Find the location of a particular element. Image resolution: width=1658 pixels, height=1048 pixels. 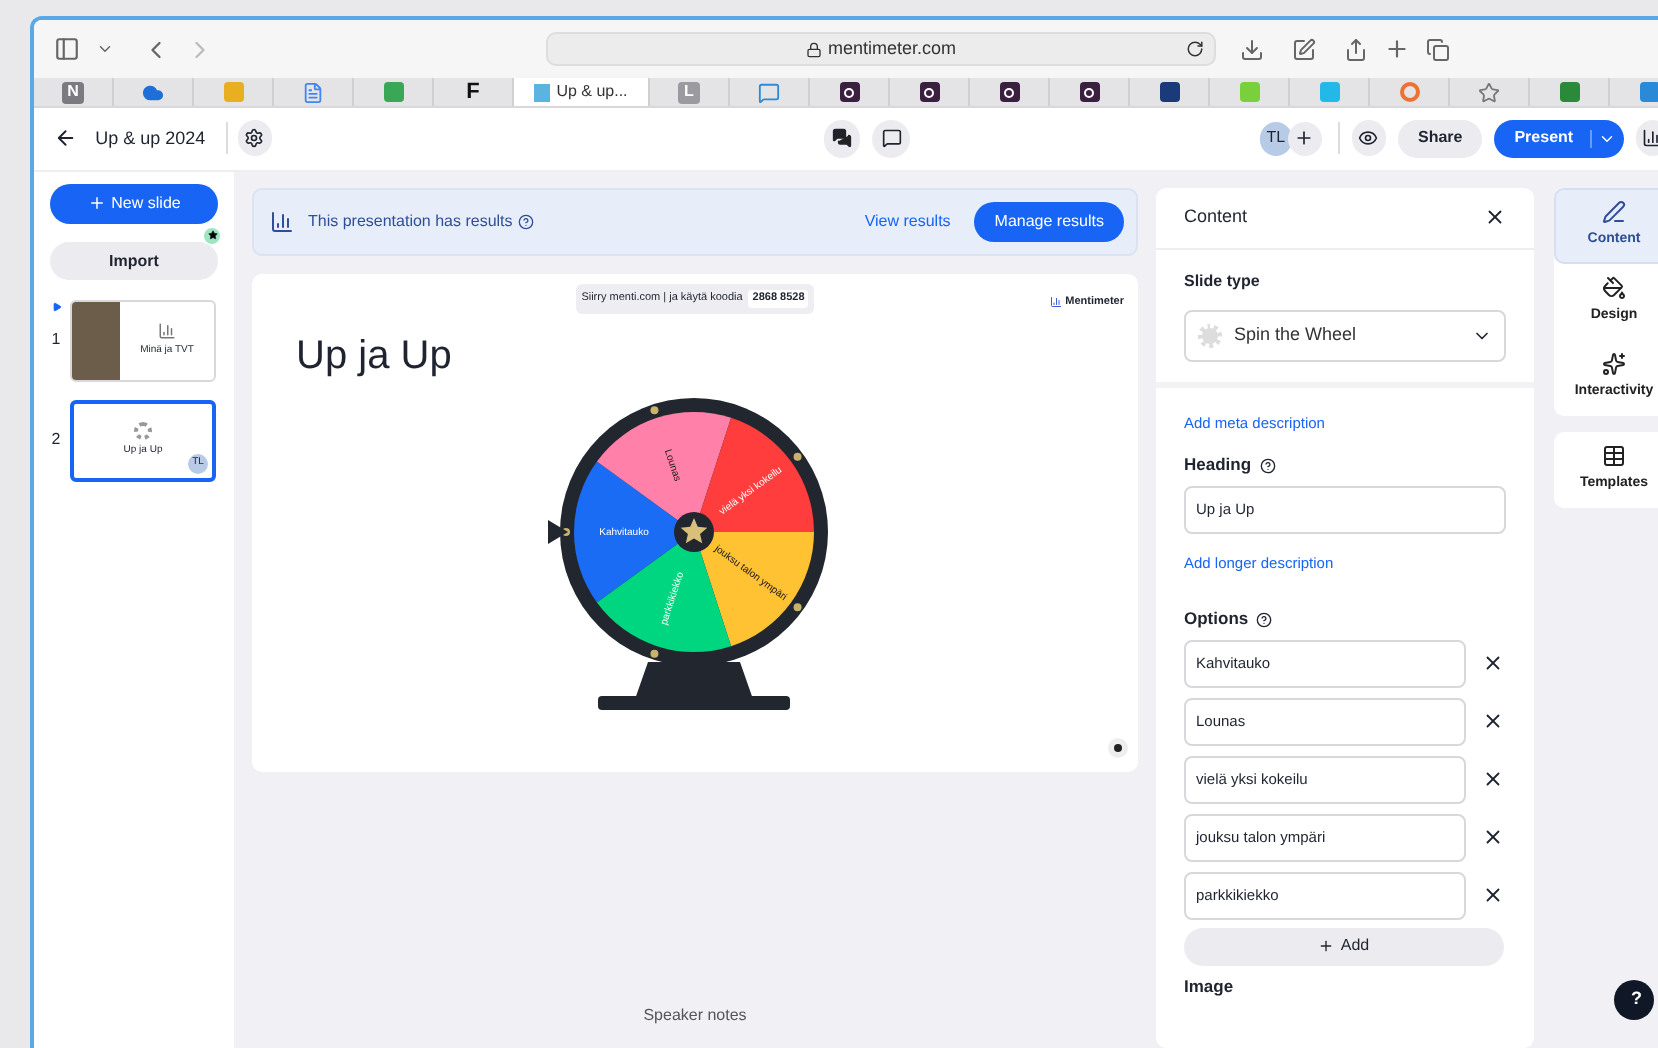

new-slide-button: New slide is located at coordinates (134, 203).